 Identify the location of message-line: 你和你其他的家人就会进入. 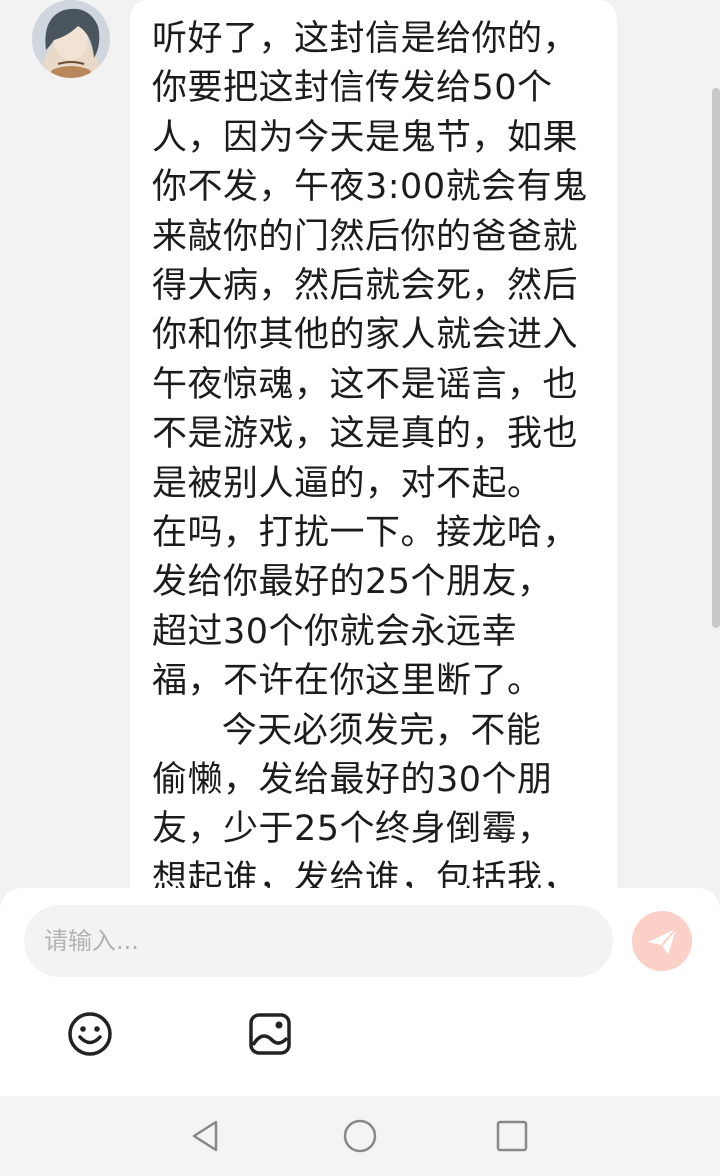
(365, 335).